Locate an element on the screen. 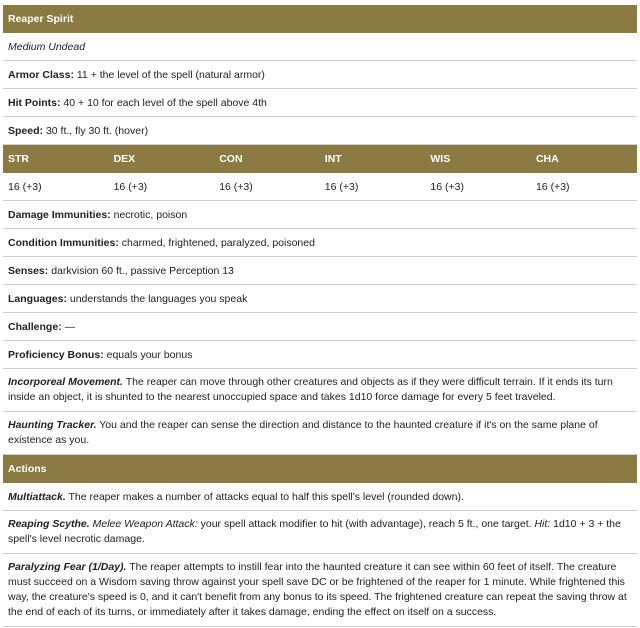 The width and height of the screenshot is (640, 628). damage-immunities-value: necrotic, poison is located at coordinates (150, 214).